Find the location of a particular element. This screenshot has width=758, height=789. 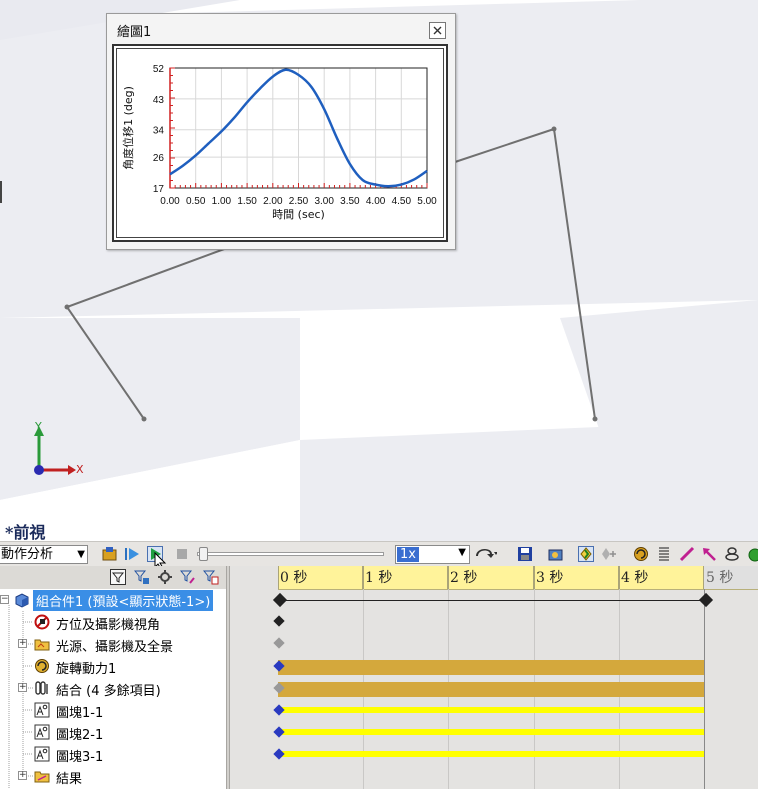

tree-item-block-2: 圖塊2-1 is located at coordinates (113, 732).